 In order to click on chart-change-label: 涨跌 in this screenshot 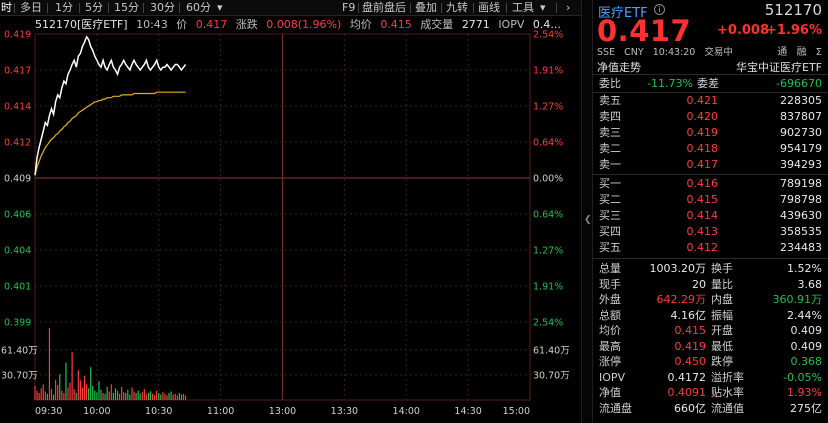, I will do `click(246, 24)`.